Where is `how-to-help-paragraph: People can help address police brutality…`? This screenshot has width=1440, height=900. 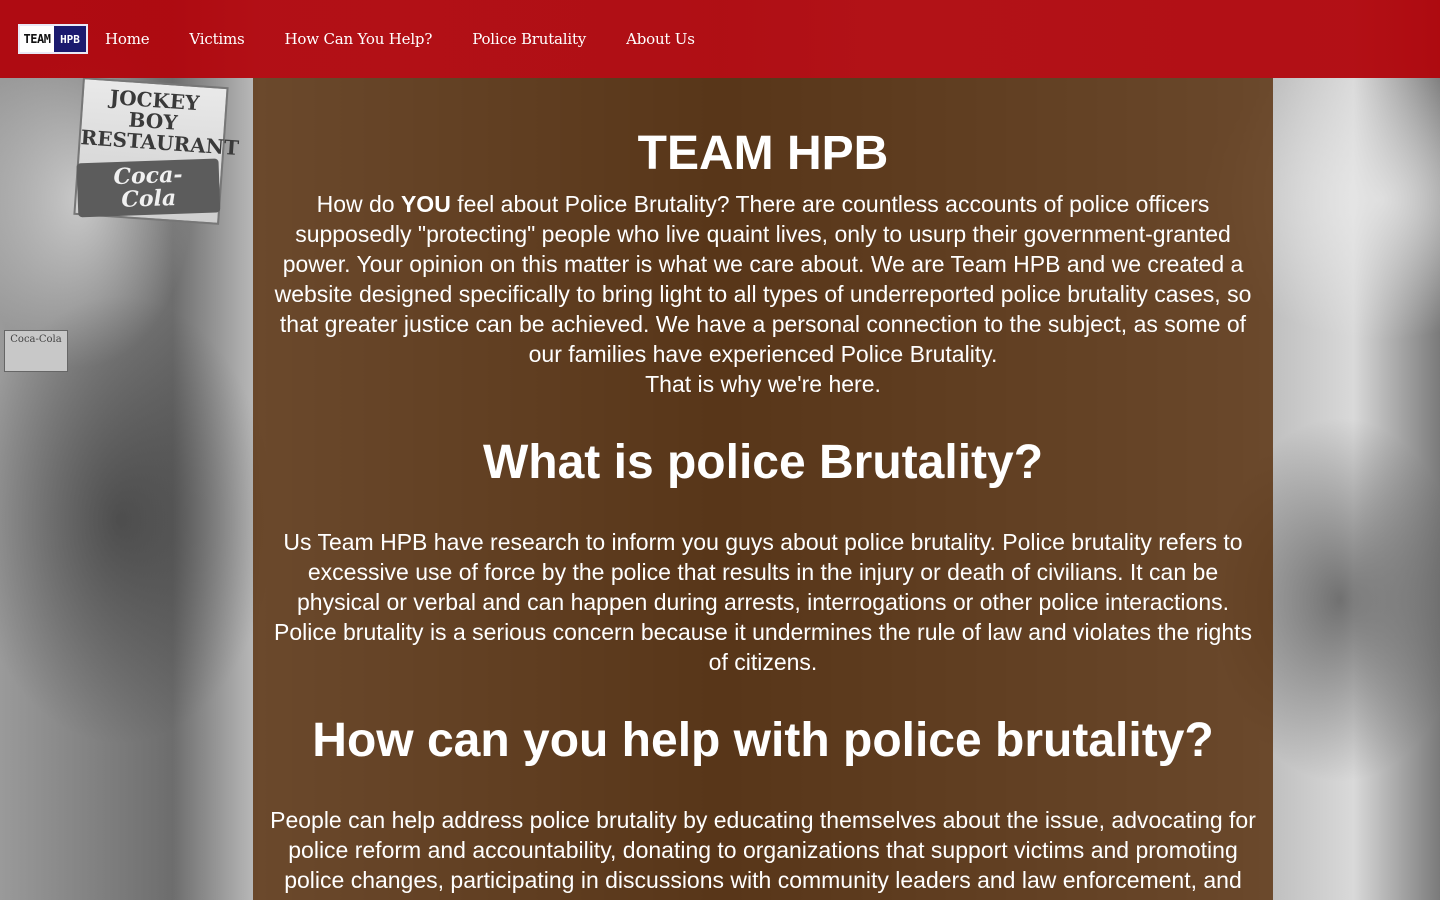
how-to-help-paragraph: People can help address police brutality… is located at coordinates (763, 853).